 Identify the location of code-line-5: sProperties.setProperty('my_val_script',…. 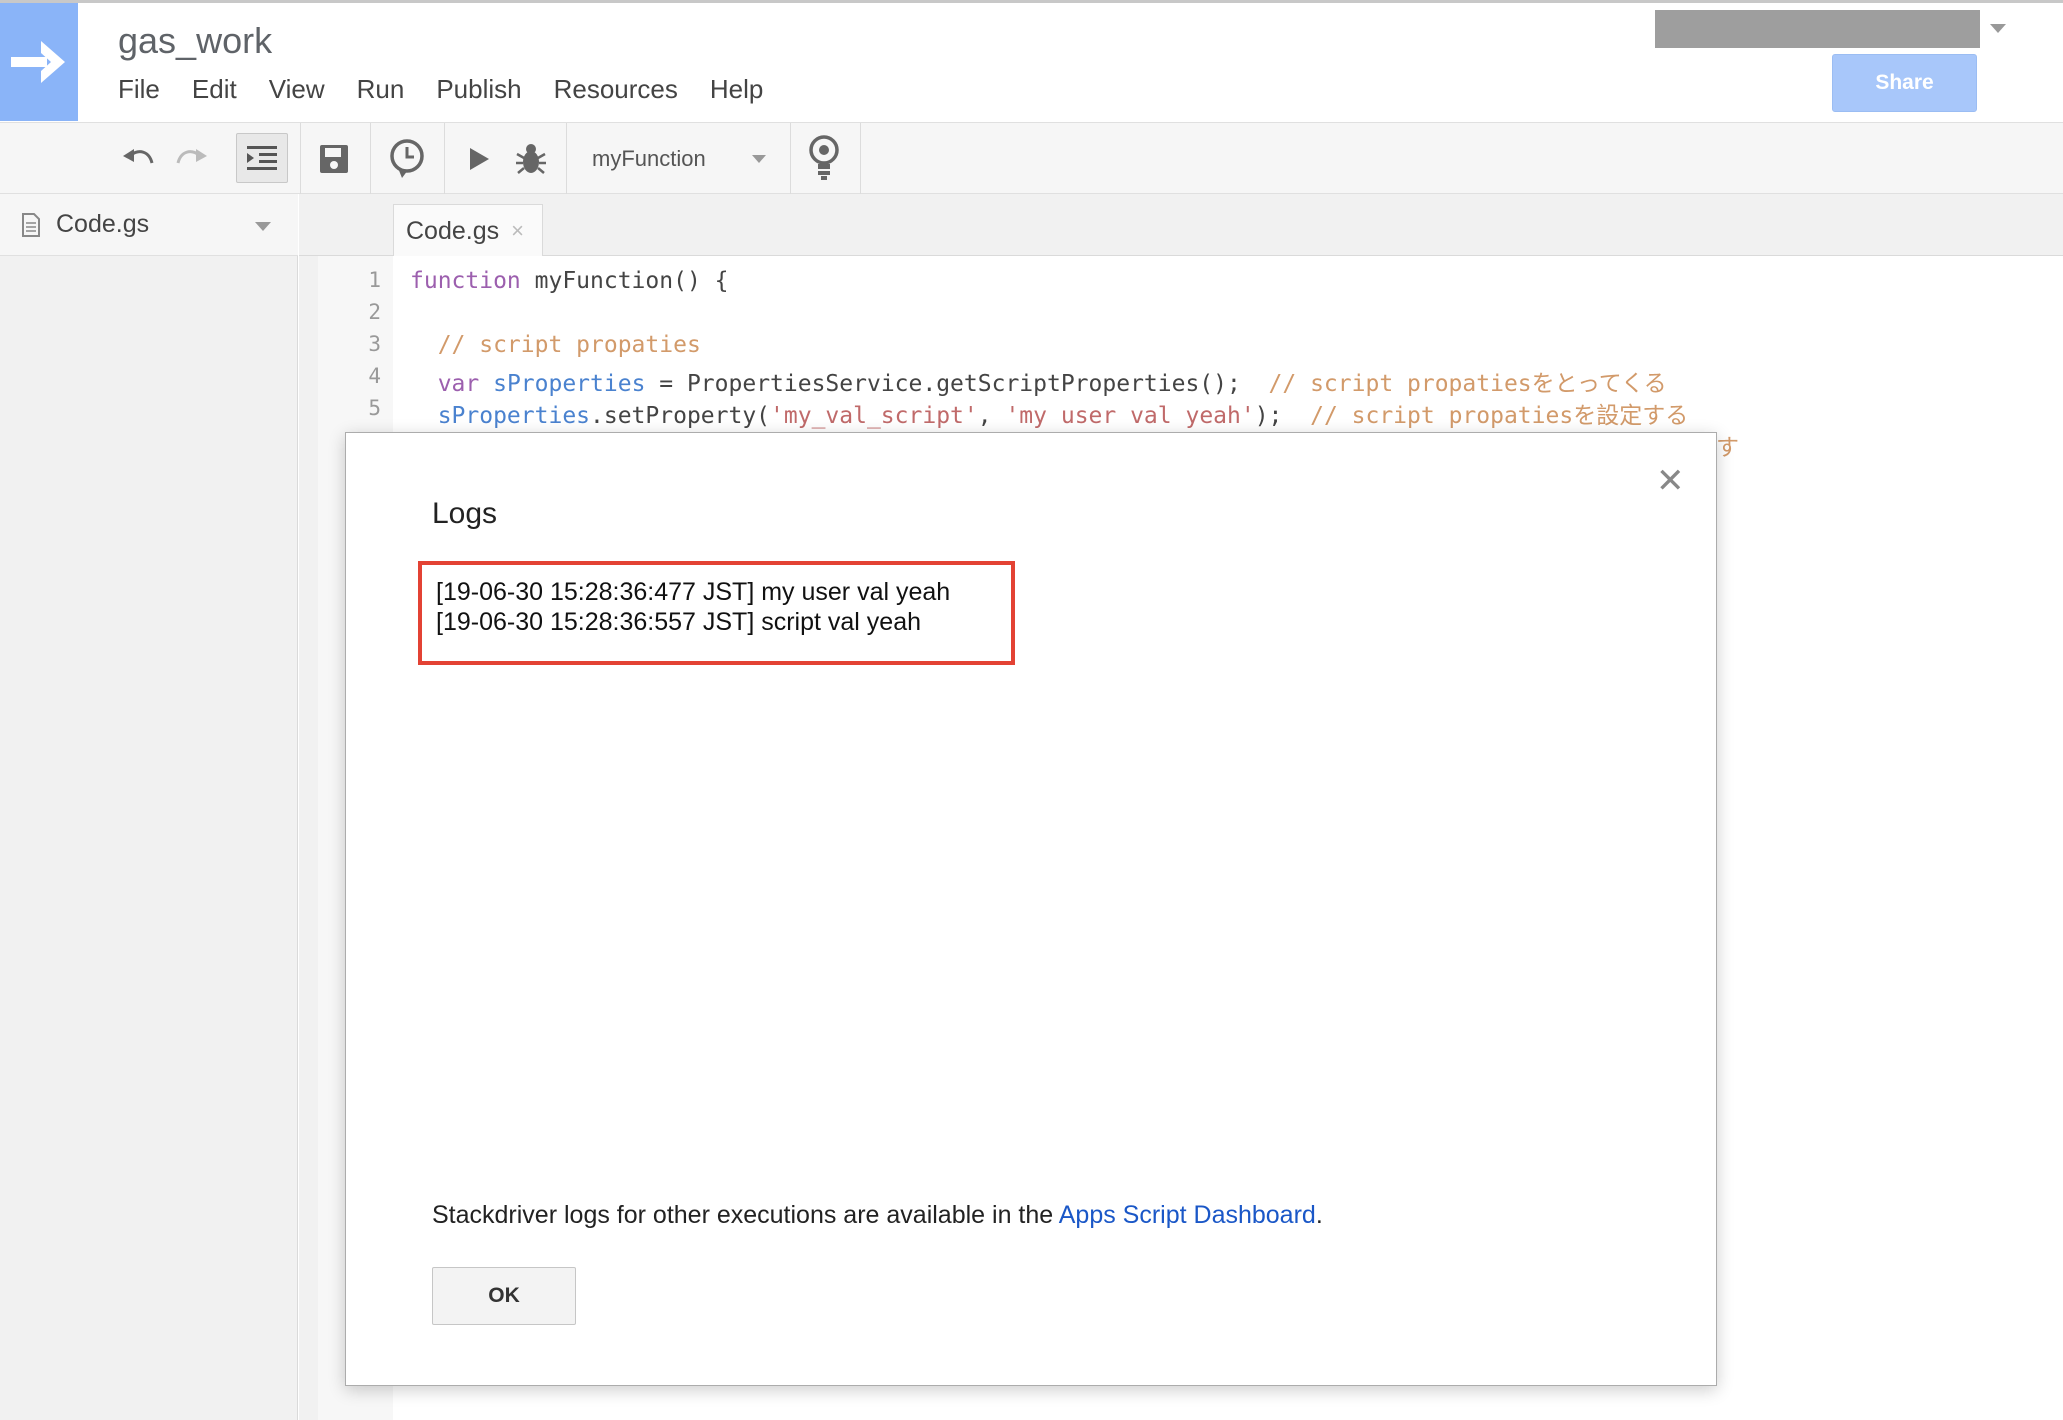
(1049, 412).